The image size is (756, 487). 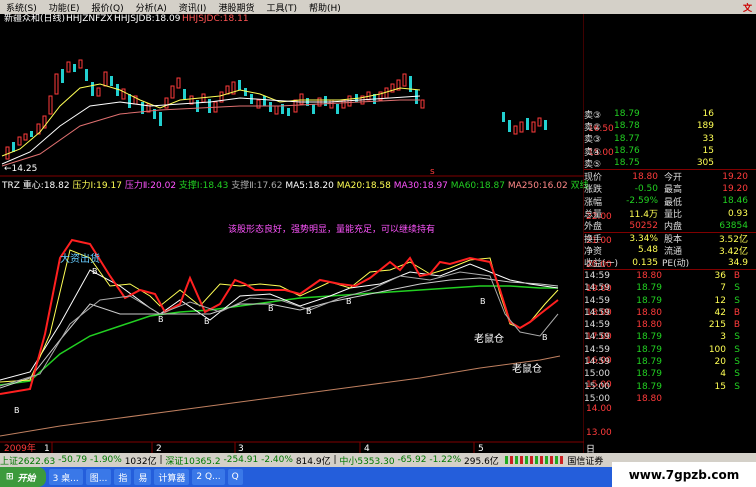 I want to click on ask-row: 卖③ 18.77 33, so click(x=670, y=139).